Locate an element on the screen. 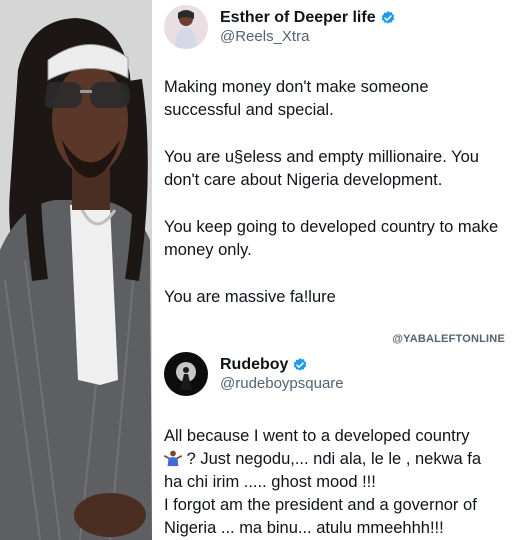 This screenshot has width=513, height=540. person-shrugging-emoji is located at coordinates (173, 458).